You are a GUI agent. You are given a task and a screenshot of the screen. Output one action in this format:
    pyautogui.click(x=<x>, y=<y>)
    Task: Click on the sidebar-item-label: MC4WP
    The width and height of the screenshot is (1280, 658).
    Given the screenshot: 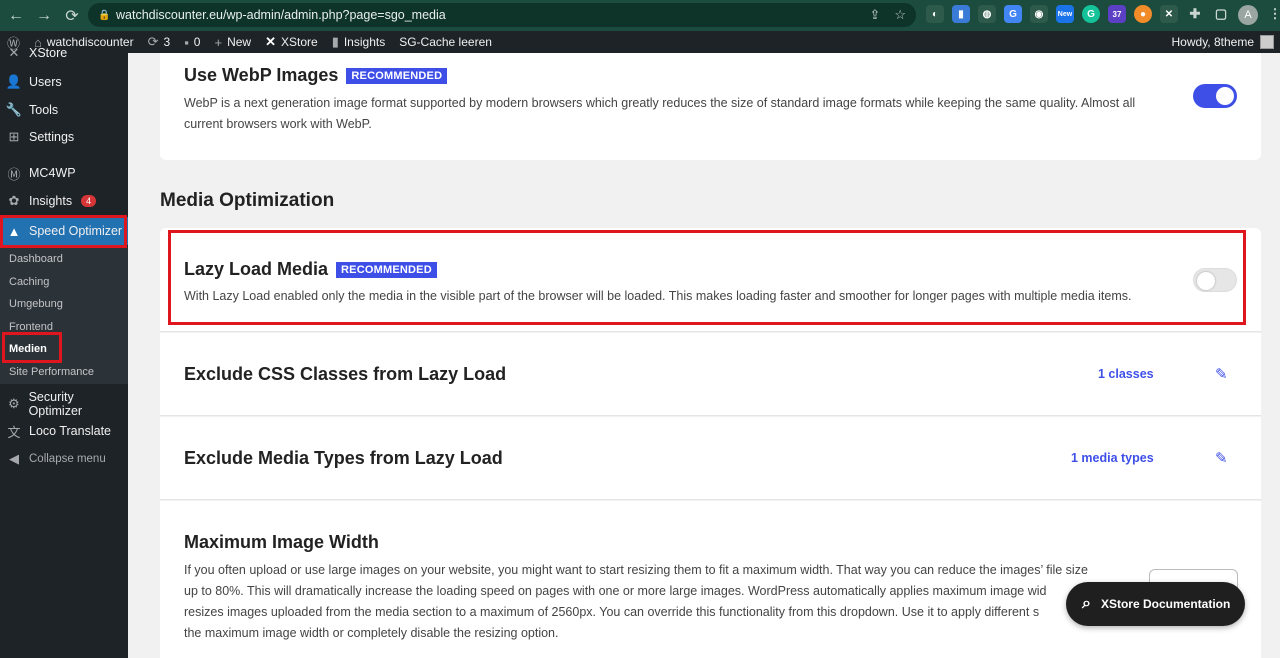 What is the action you would take?
    pyautogui.click(x=52, y=173)
    